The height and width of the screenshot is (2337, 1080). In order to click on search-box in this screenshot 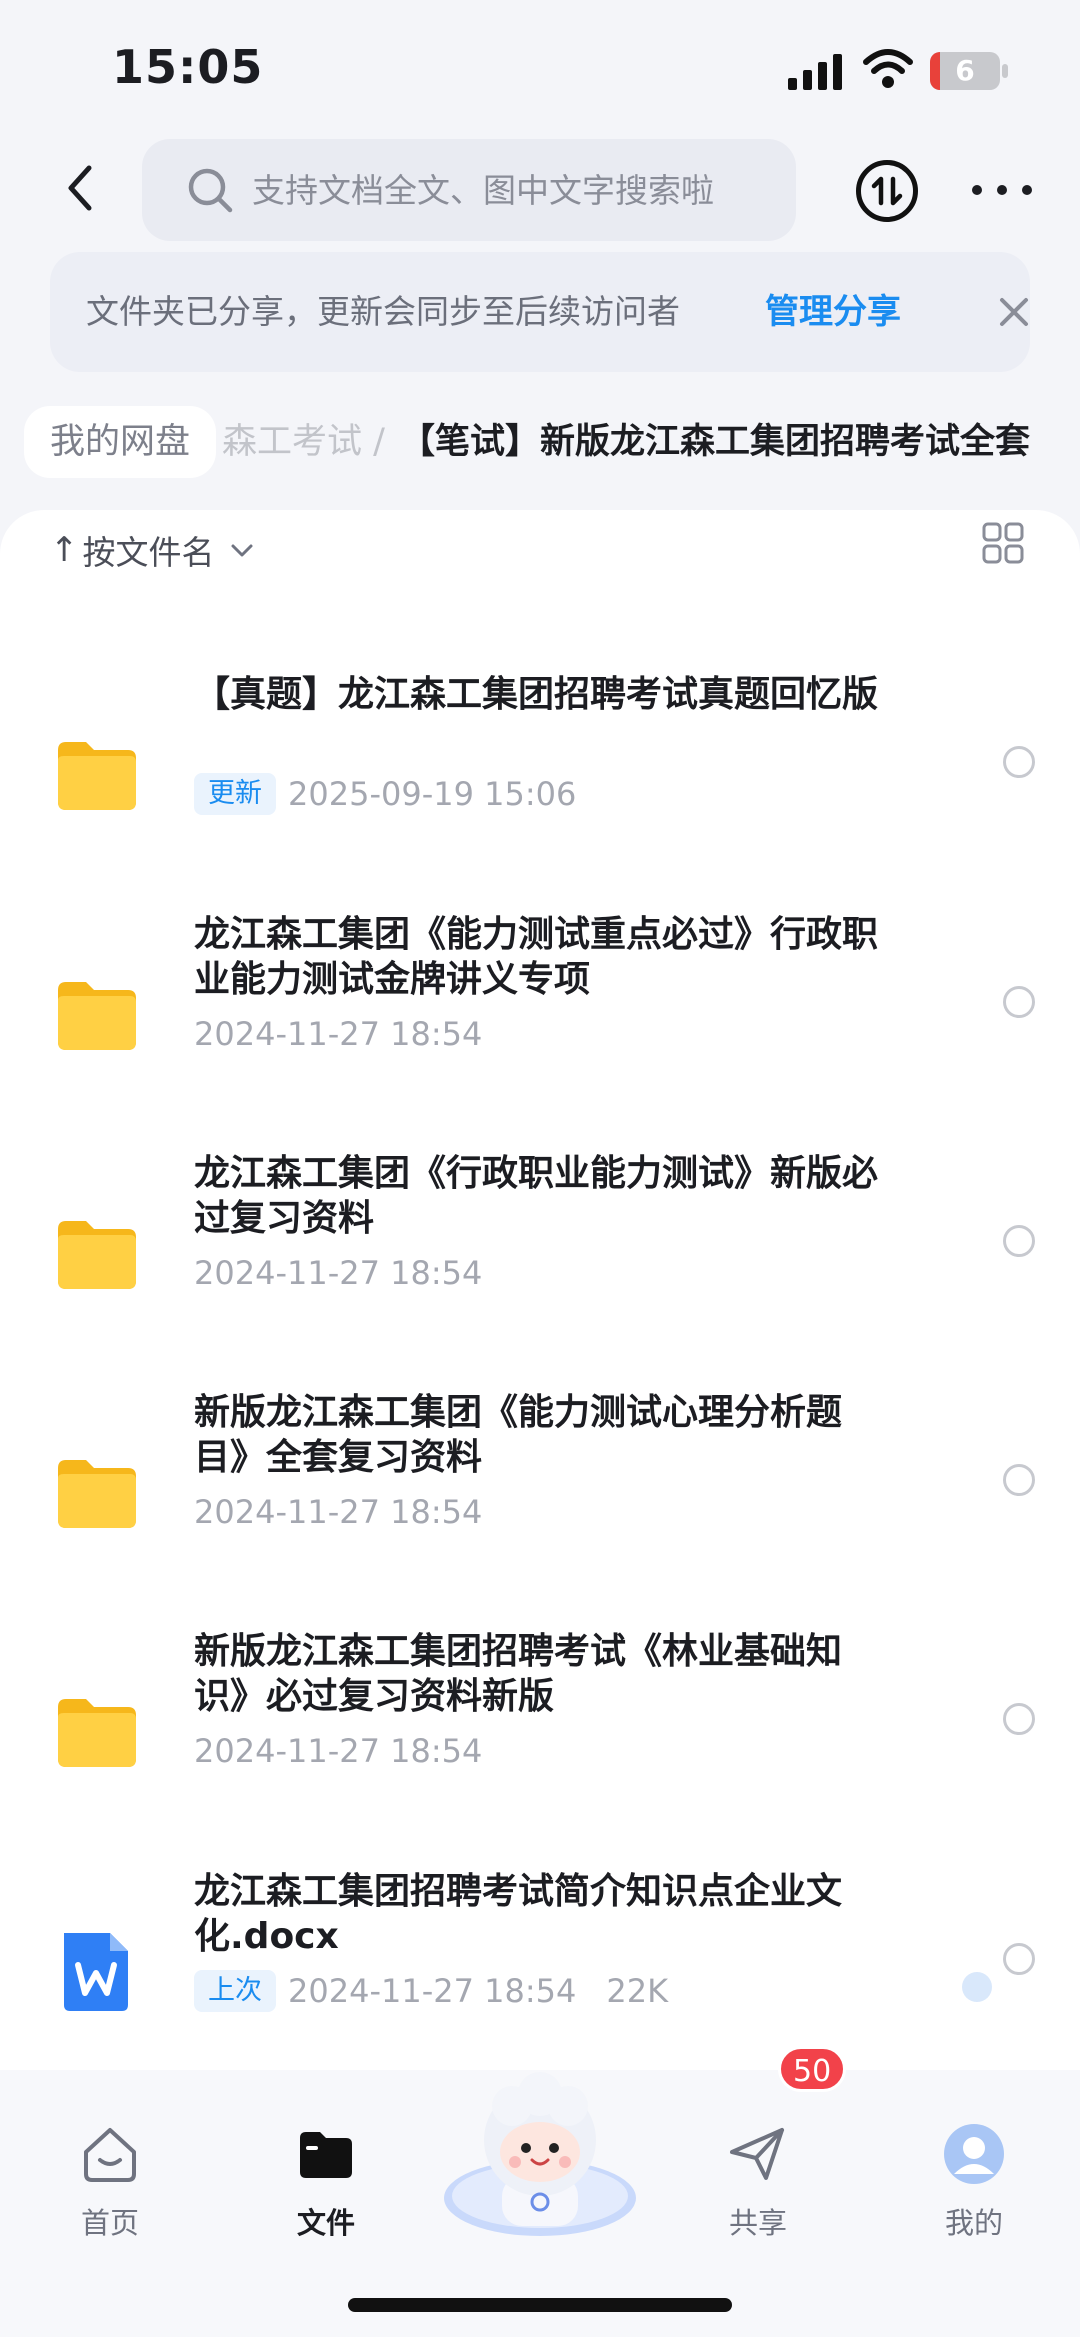, I will do `click(469, 190)`.